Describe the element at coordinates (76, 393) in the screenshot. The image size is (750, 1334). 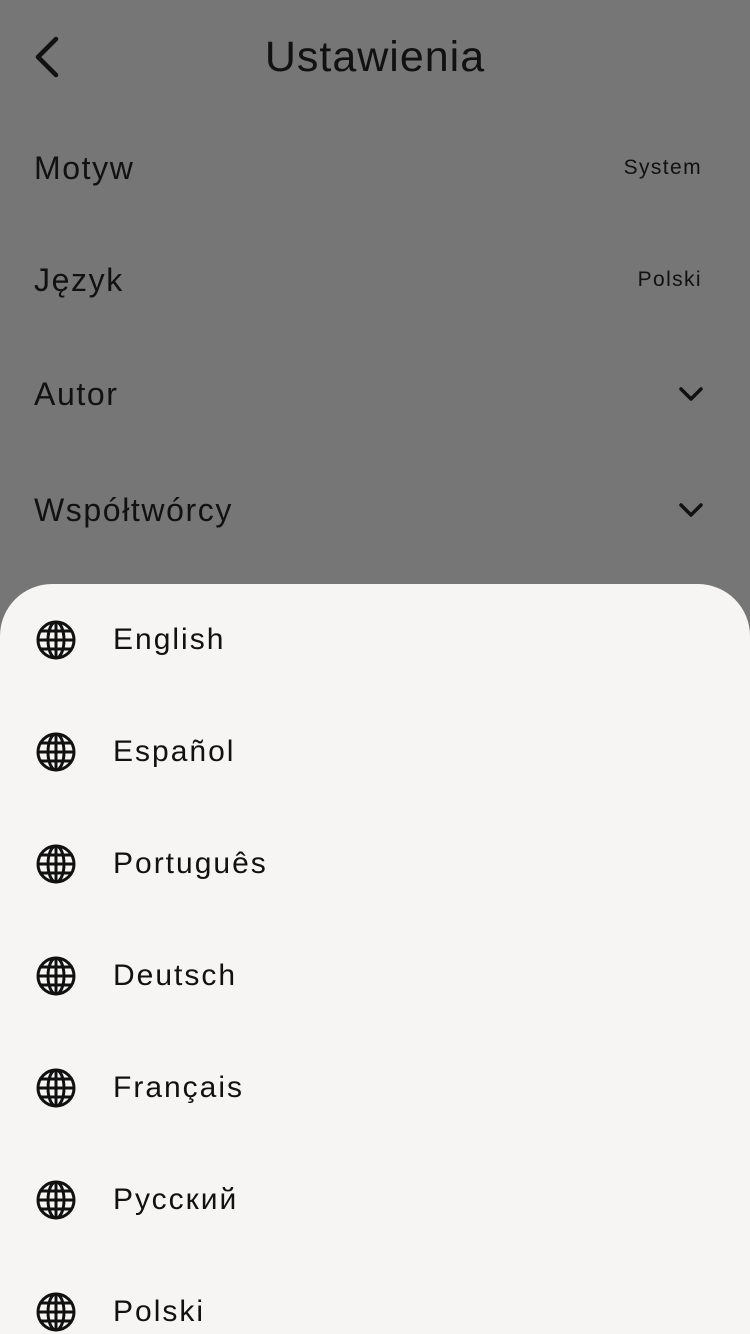
I see `setting-label-author: Autor` at that location.